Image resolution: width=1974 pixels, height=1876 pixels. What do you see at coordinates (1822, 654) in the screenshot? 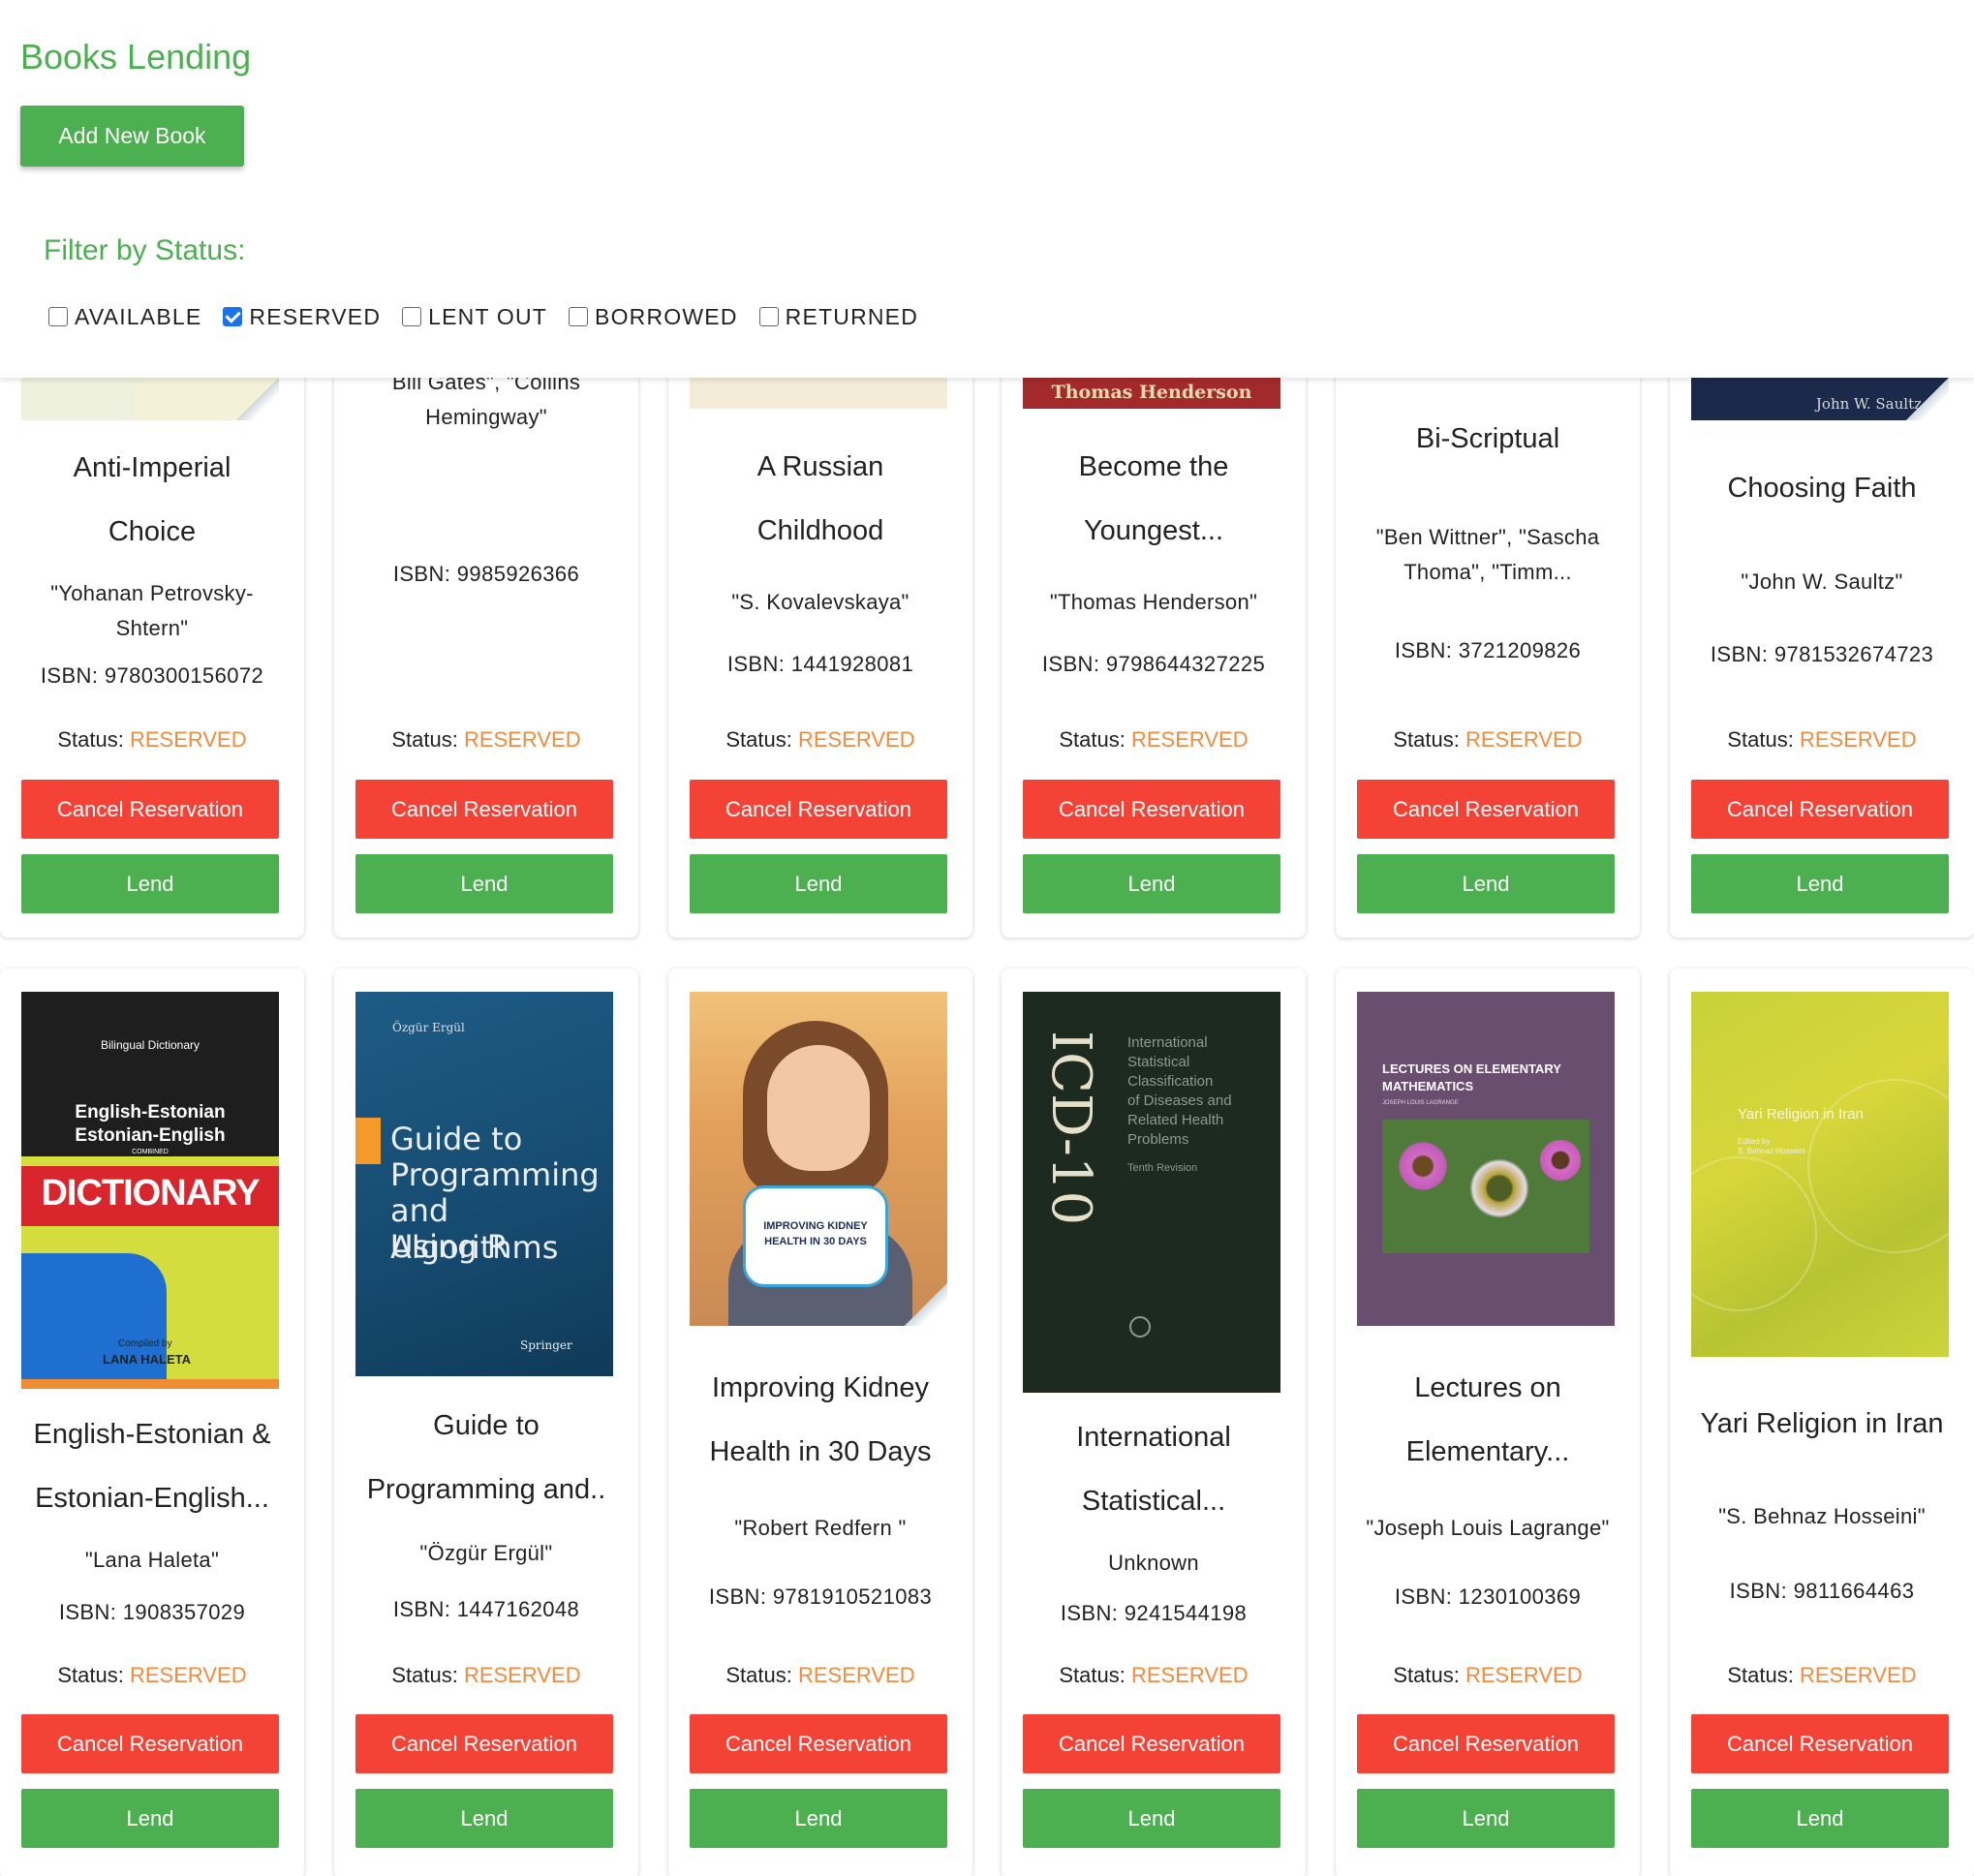
I see `book-isbn: ISBN: 9781532674723` at bounding box center [1822, 654].